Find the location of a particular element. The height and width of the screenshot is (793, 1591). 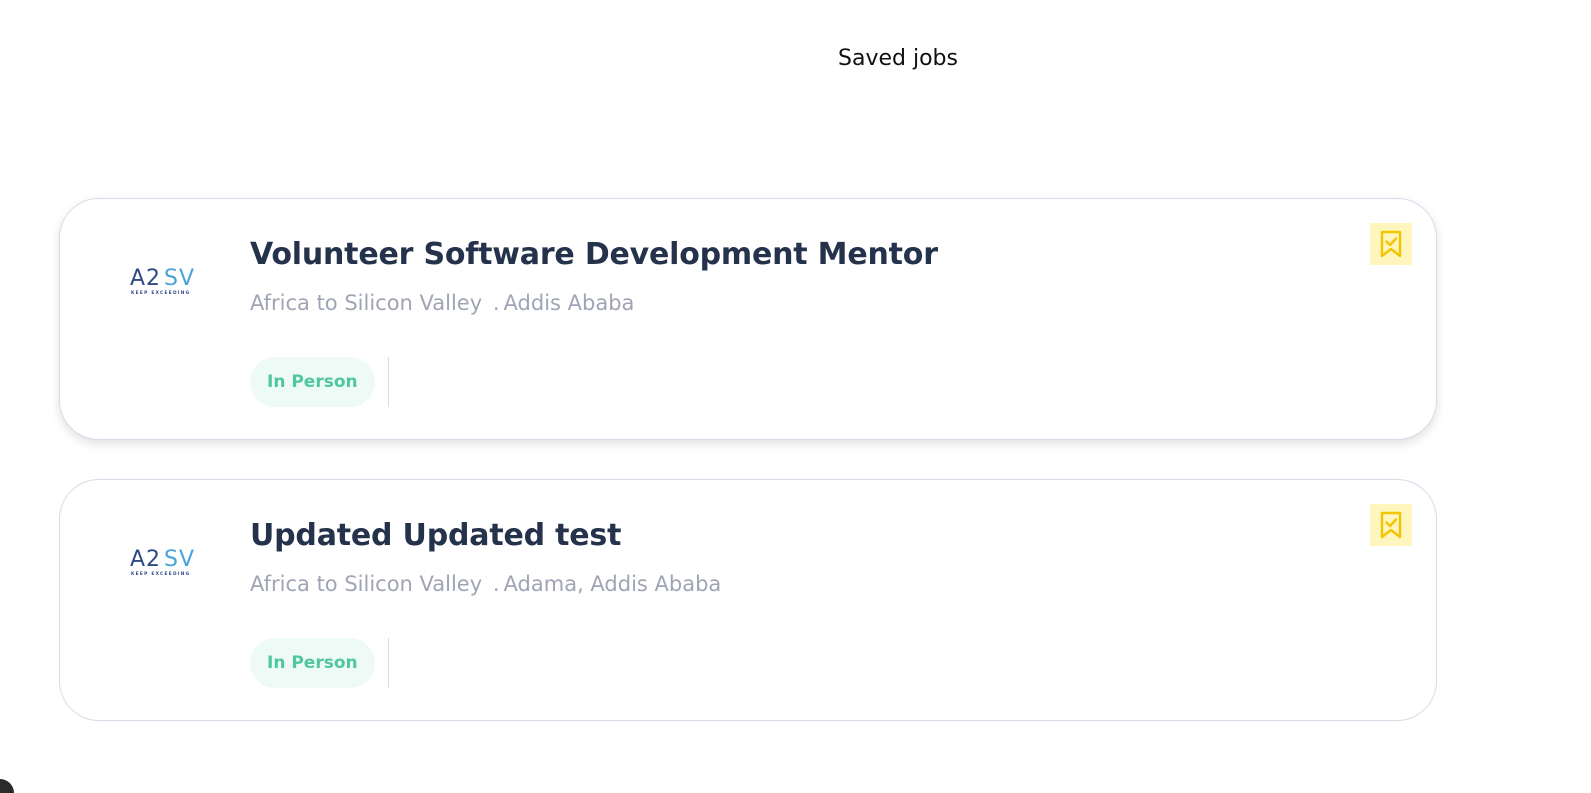

floating-action-badge is located at coordinates (7, 786).